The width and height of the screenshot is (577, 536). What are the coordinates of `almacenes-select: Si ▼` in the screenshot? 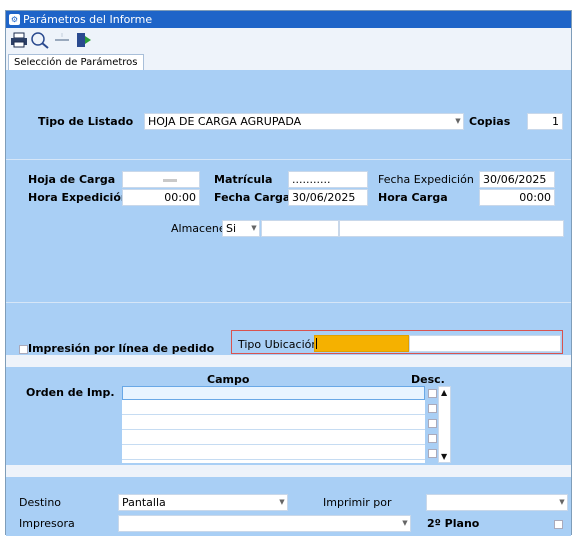 It's located at (241, 228).